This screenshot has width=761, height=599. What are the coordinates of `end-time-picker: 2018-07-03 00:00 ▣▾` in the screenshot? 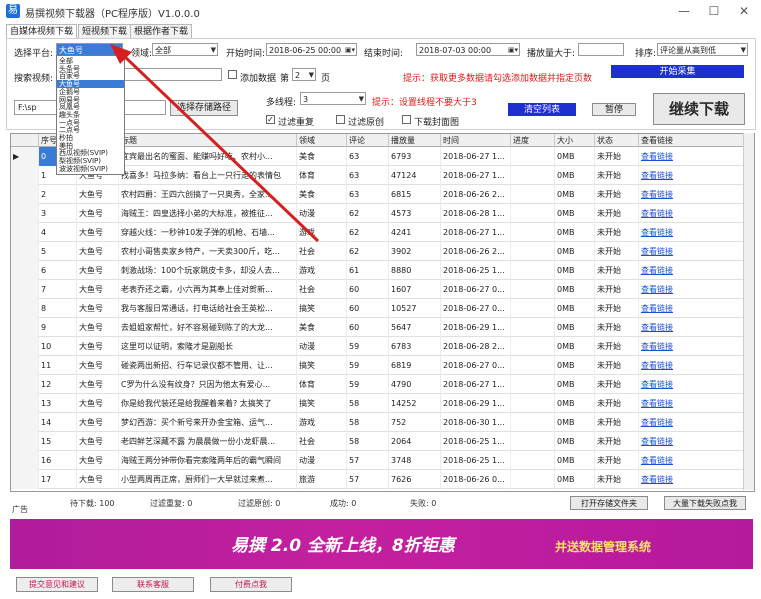 It's located at (468, 49).